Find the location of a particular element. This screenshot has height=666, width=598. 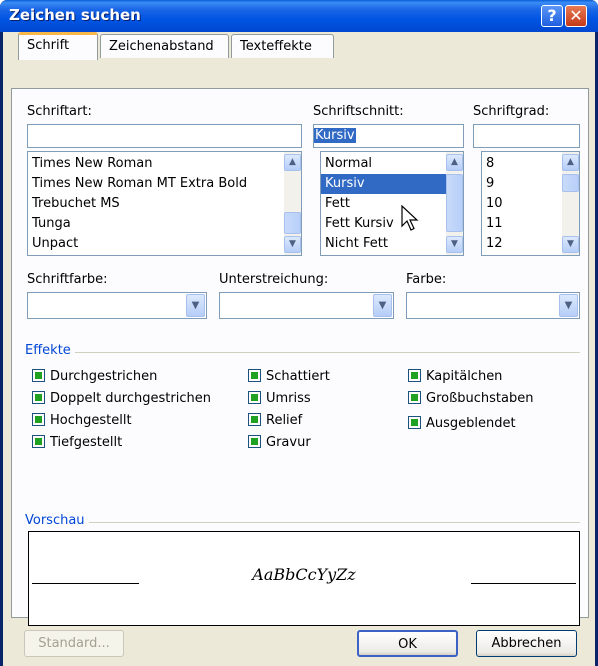

checkbox-label: Doppelt durchgestrichen is located at coordinates (130, 398).